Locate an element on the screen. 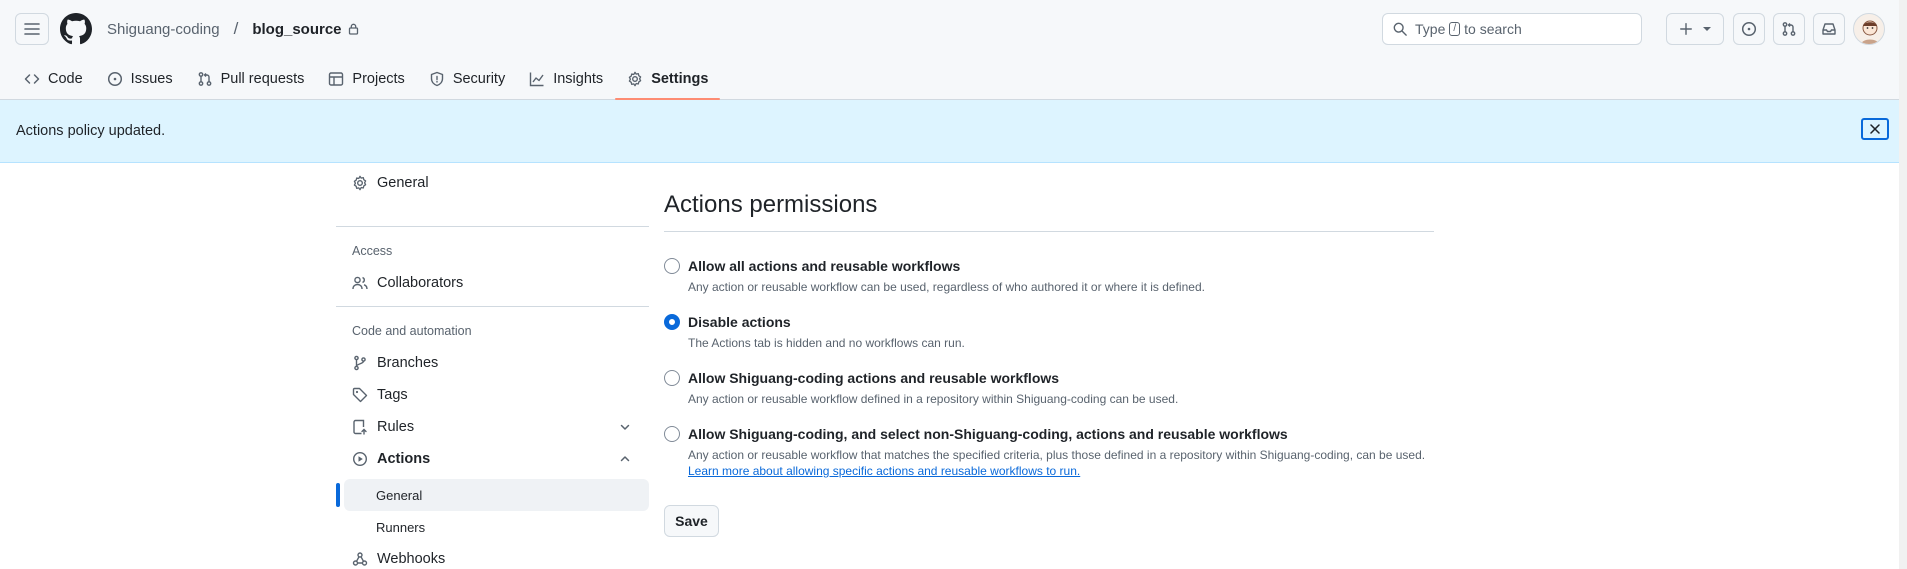 This screenshot has width=1907, height=569. play-icon is located at coordinates (360, 459).